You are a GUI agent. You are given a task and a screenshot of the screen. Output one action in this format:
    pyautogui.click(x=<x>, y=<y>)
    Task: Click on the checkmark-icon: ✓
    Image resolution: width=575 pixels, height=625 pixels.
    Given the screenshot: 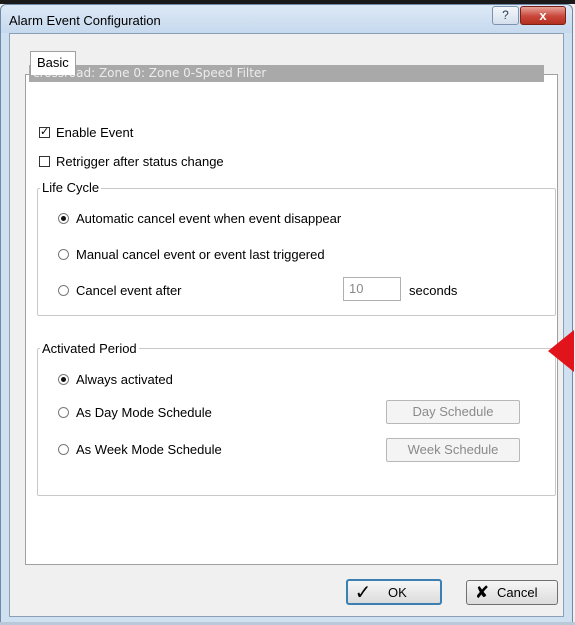 What is the action you would take?
    pyautogui.click(x=363, y=592)
    